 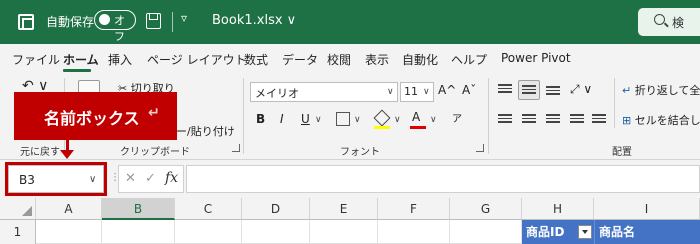 What do you see at coordinates (418, 127) in the screenshot?
I see `font-color-swatch` at bounding box center [418, 127].